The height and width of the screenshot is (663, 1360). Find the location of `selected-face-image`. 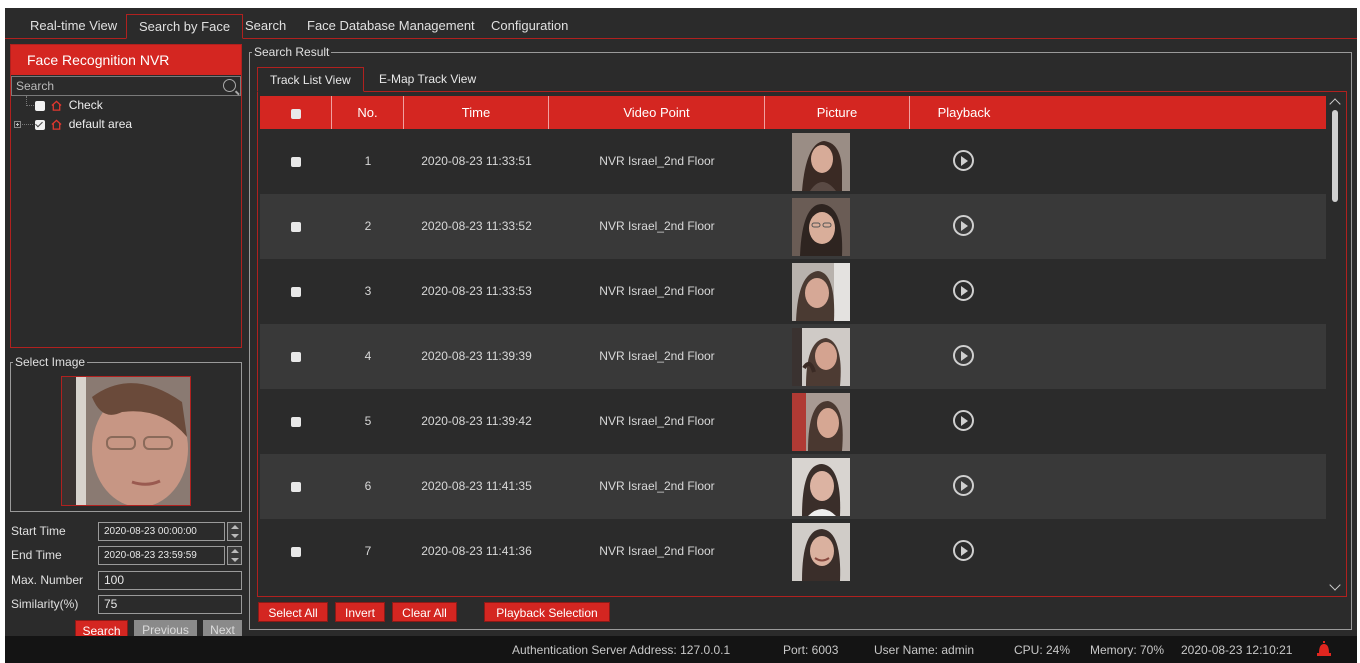

selected-face-image is located at coordinates (126, 441).